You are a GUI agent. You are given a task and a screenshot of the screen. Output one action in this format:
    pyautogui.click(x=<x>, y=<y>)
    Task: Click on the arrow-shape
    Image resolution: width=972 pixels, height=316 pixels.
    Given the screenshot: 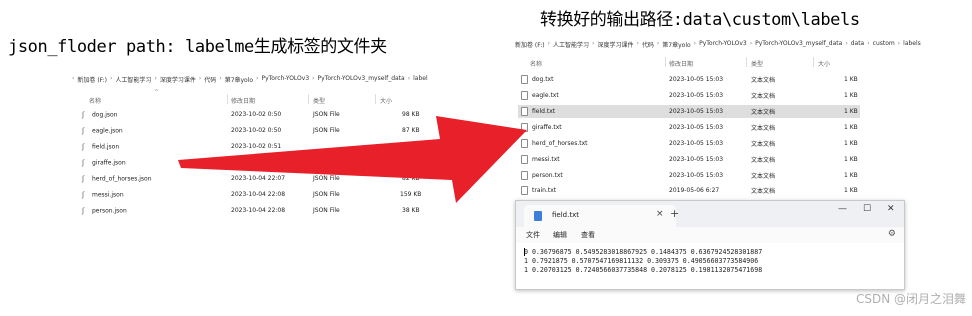 What is the action you would take?
    pyautogui.click(x=352, y=159)
    